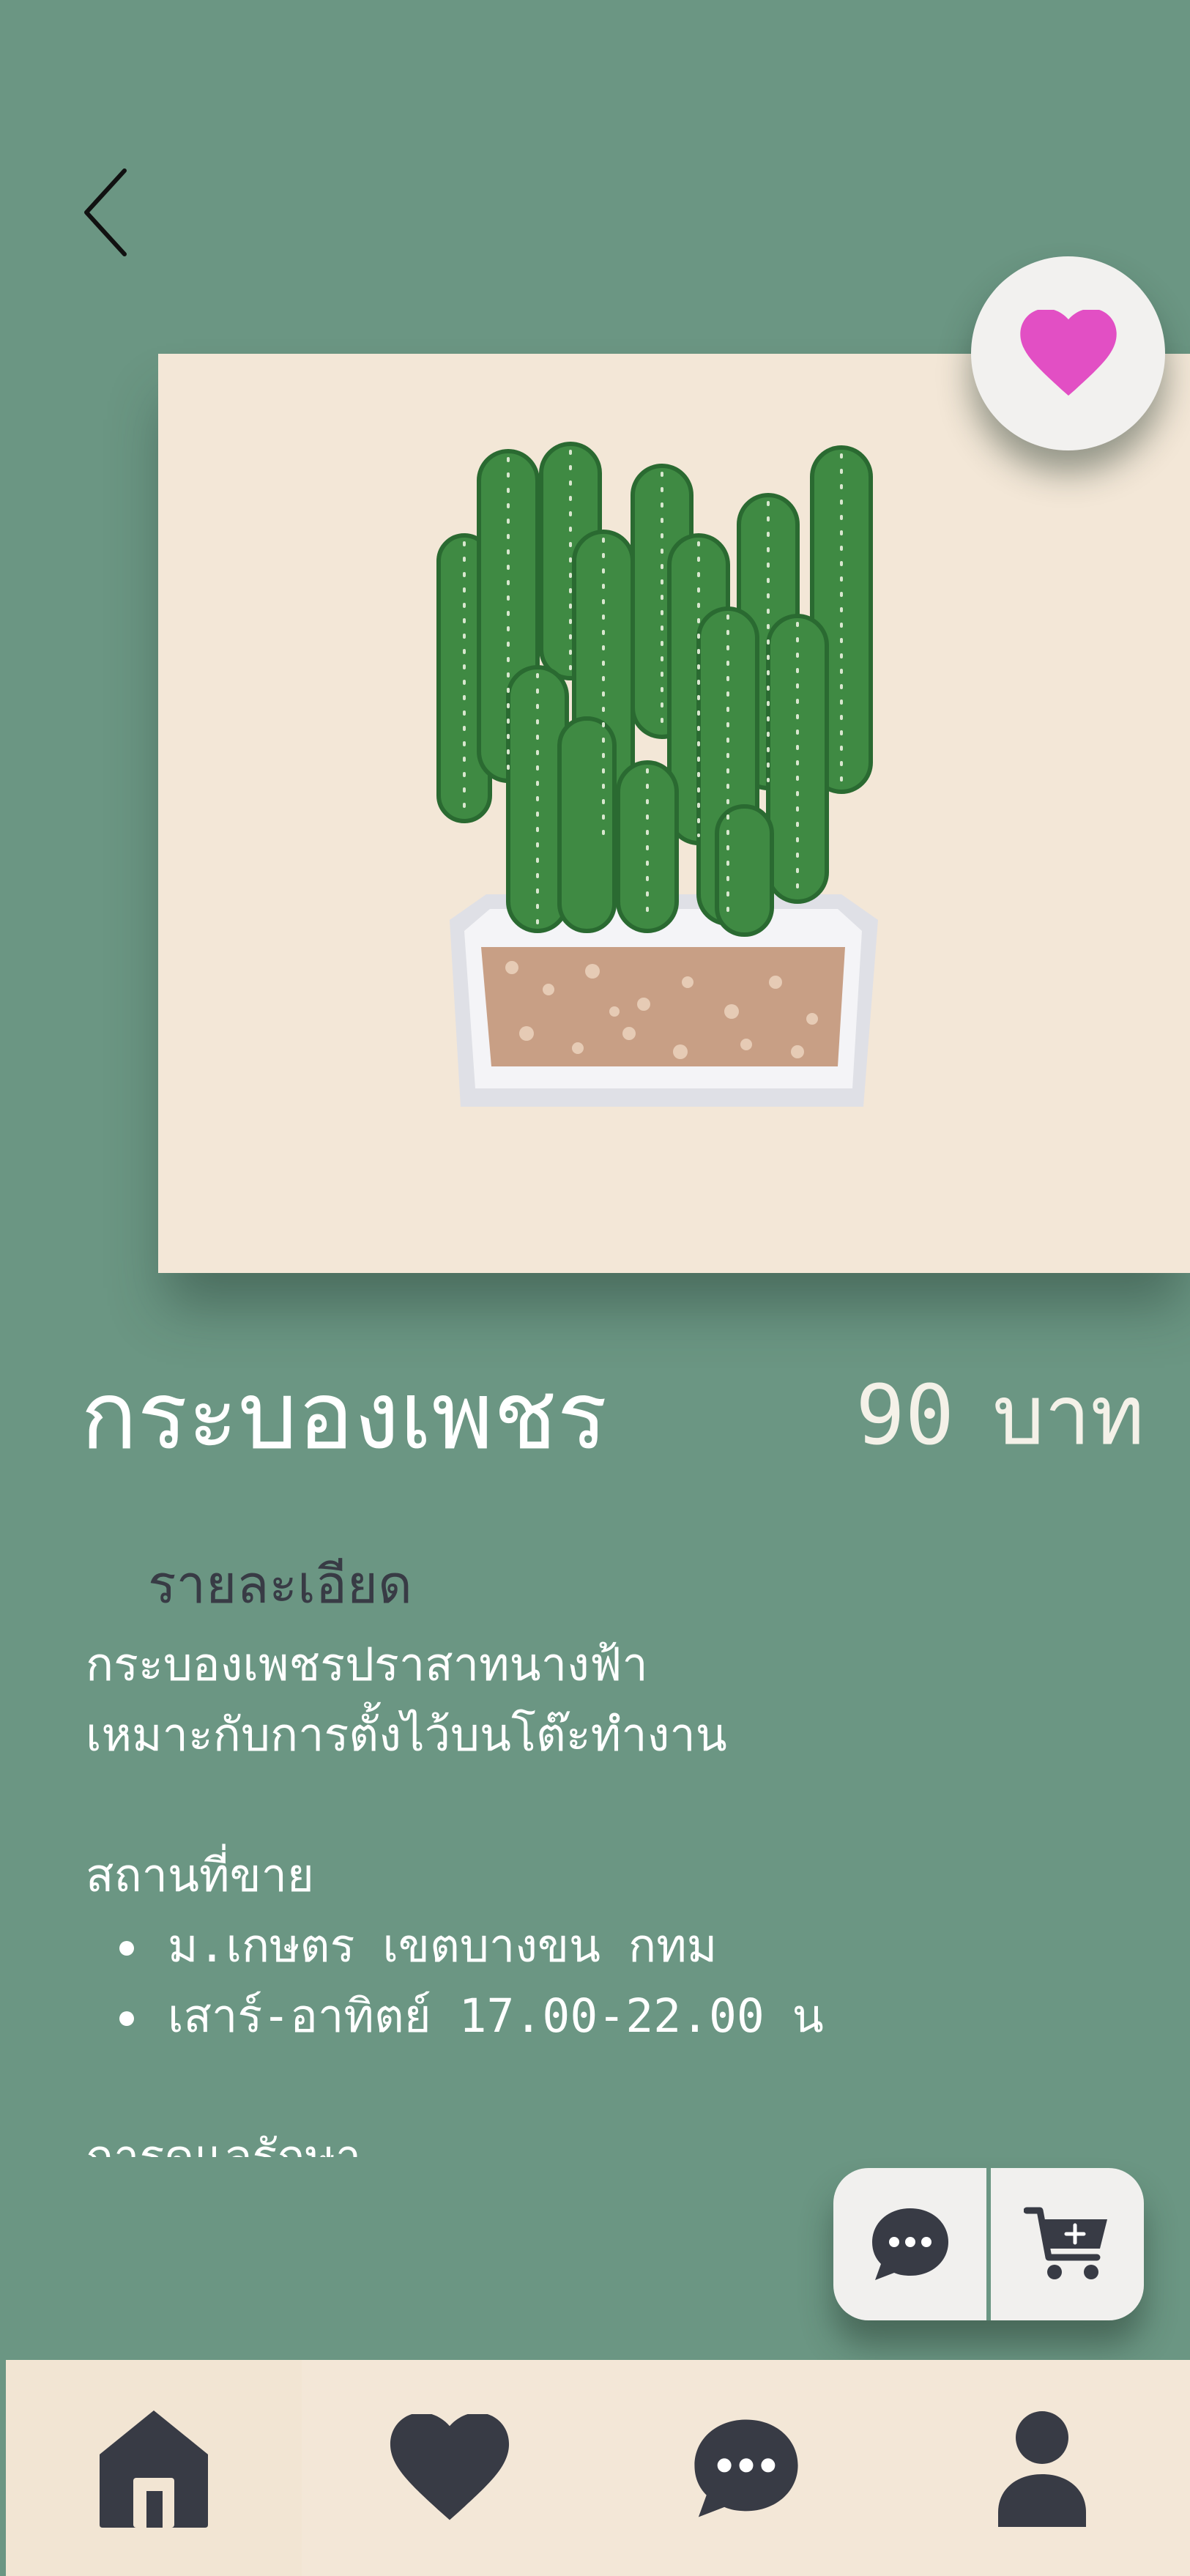  What do you see at coordinates (591, 1946) in the screenshot?
I see `sale-place-item: ม.เกษตร เขตบางขน กทม` at bounding box center [591, 1946].